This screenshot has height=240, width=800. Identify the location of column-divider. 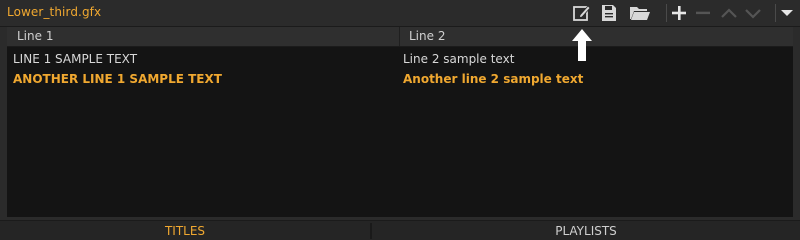
(399, 36).